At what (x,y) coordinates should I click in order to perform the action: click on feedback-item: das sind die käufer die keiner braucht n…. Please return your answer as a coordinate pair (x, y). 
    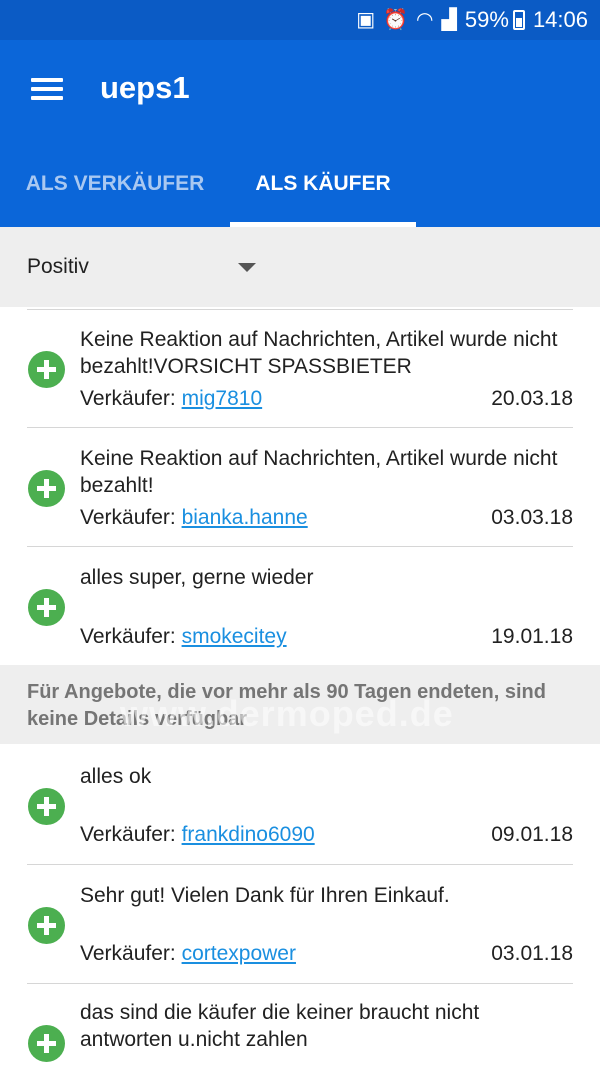
    Looking at the image, I should click on (300, 1024).